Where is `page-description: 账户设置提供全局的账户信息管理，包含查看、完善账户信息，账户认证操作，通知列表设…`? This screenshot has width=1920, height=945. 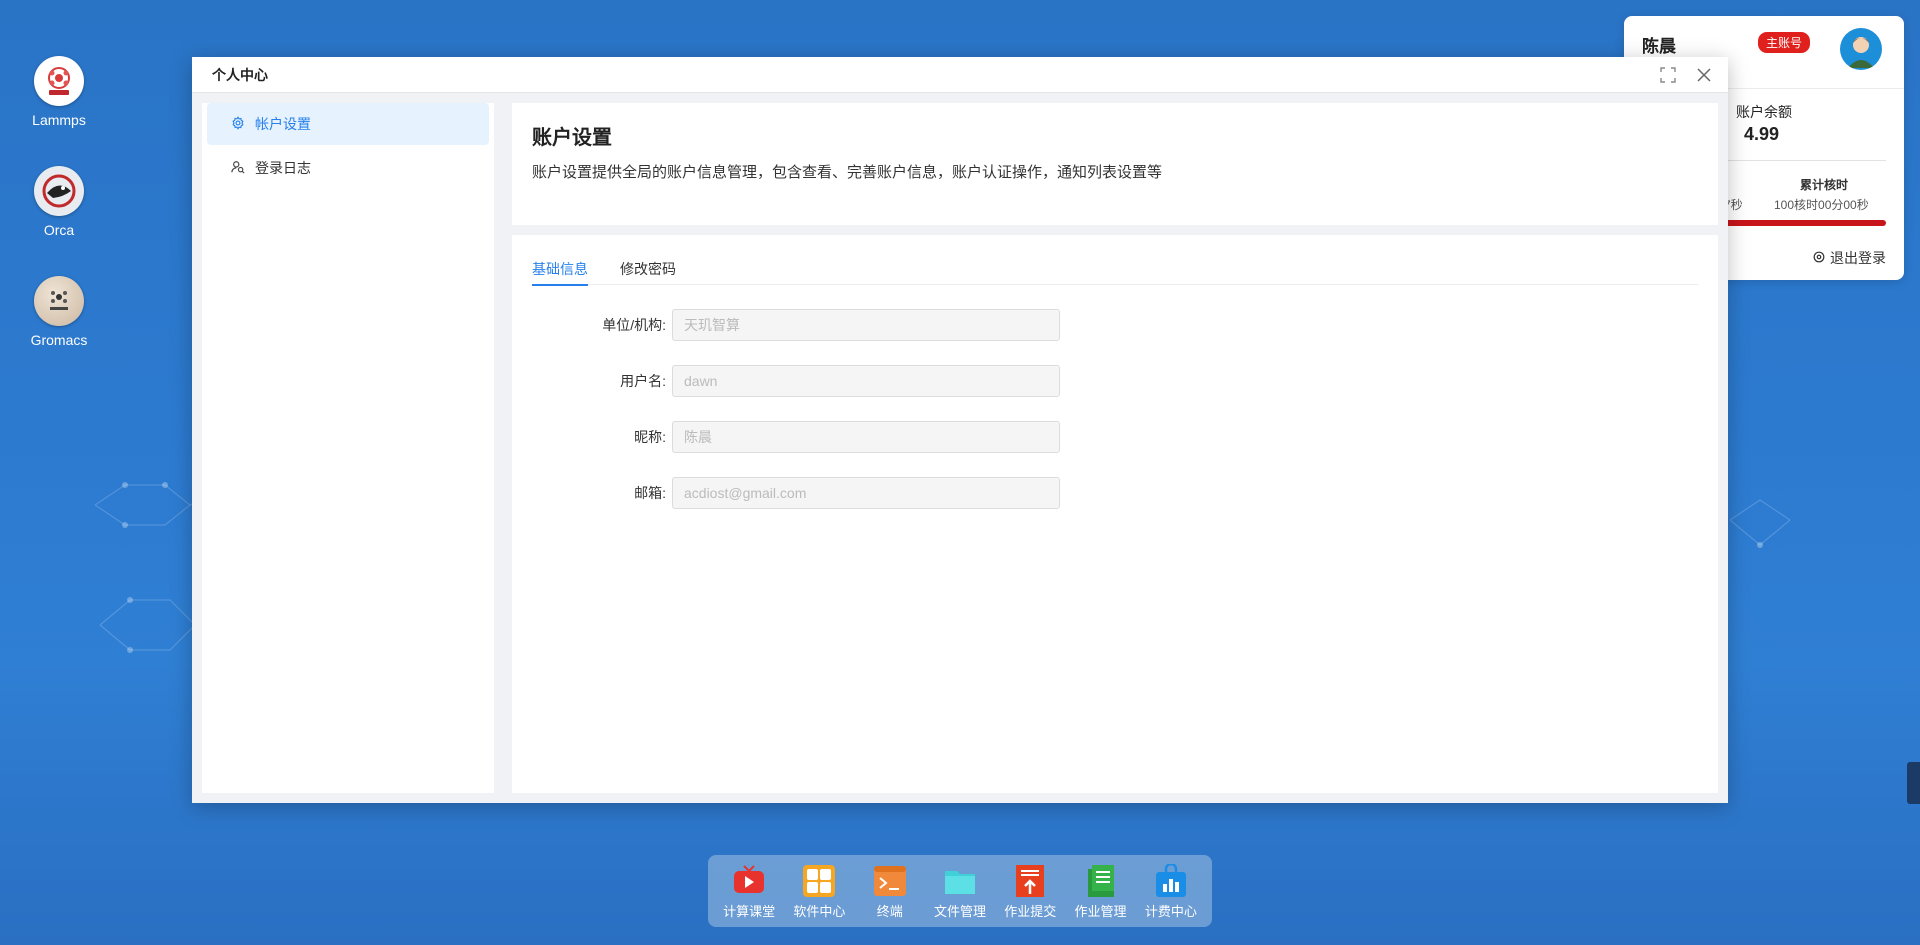
page-description: 账户设置提供全局的账户信息管理，包含查看、完善账户信息，账户认证操作，通知列表设… is located at coordinates (847, 172).